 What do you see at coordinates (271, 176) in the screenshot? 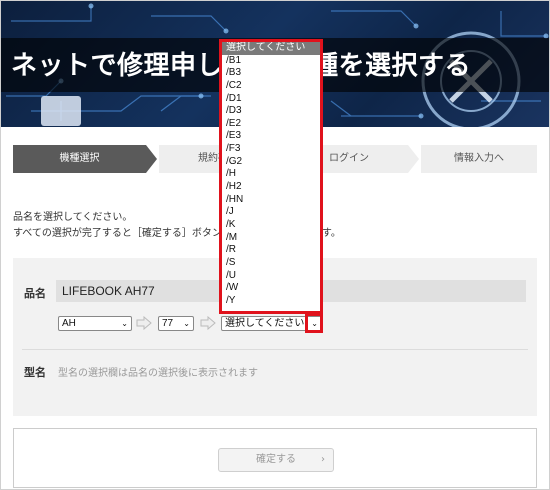
I see `dropdown-highlight-frame` at bounding box center [271, 176].